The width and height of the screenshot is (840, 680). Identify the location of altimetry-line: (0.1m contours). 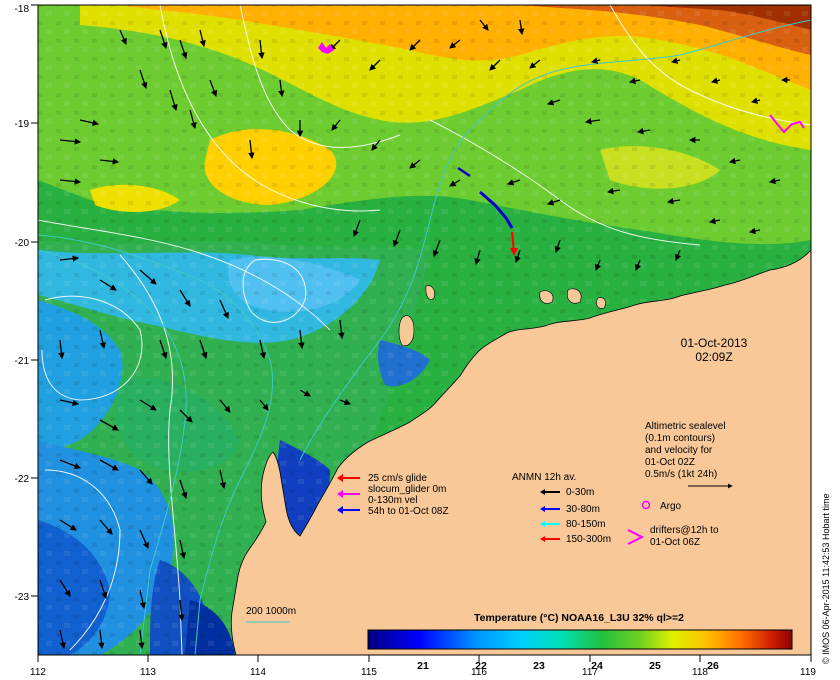
(680, 438).